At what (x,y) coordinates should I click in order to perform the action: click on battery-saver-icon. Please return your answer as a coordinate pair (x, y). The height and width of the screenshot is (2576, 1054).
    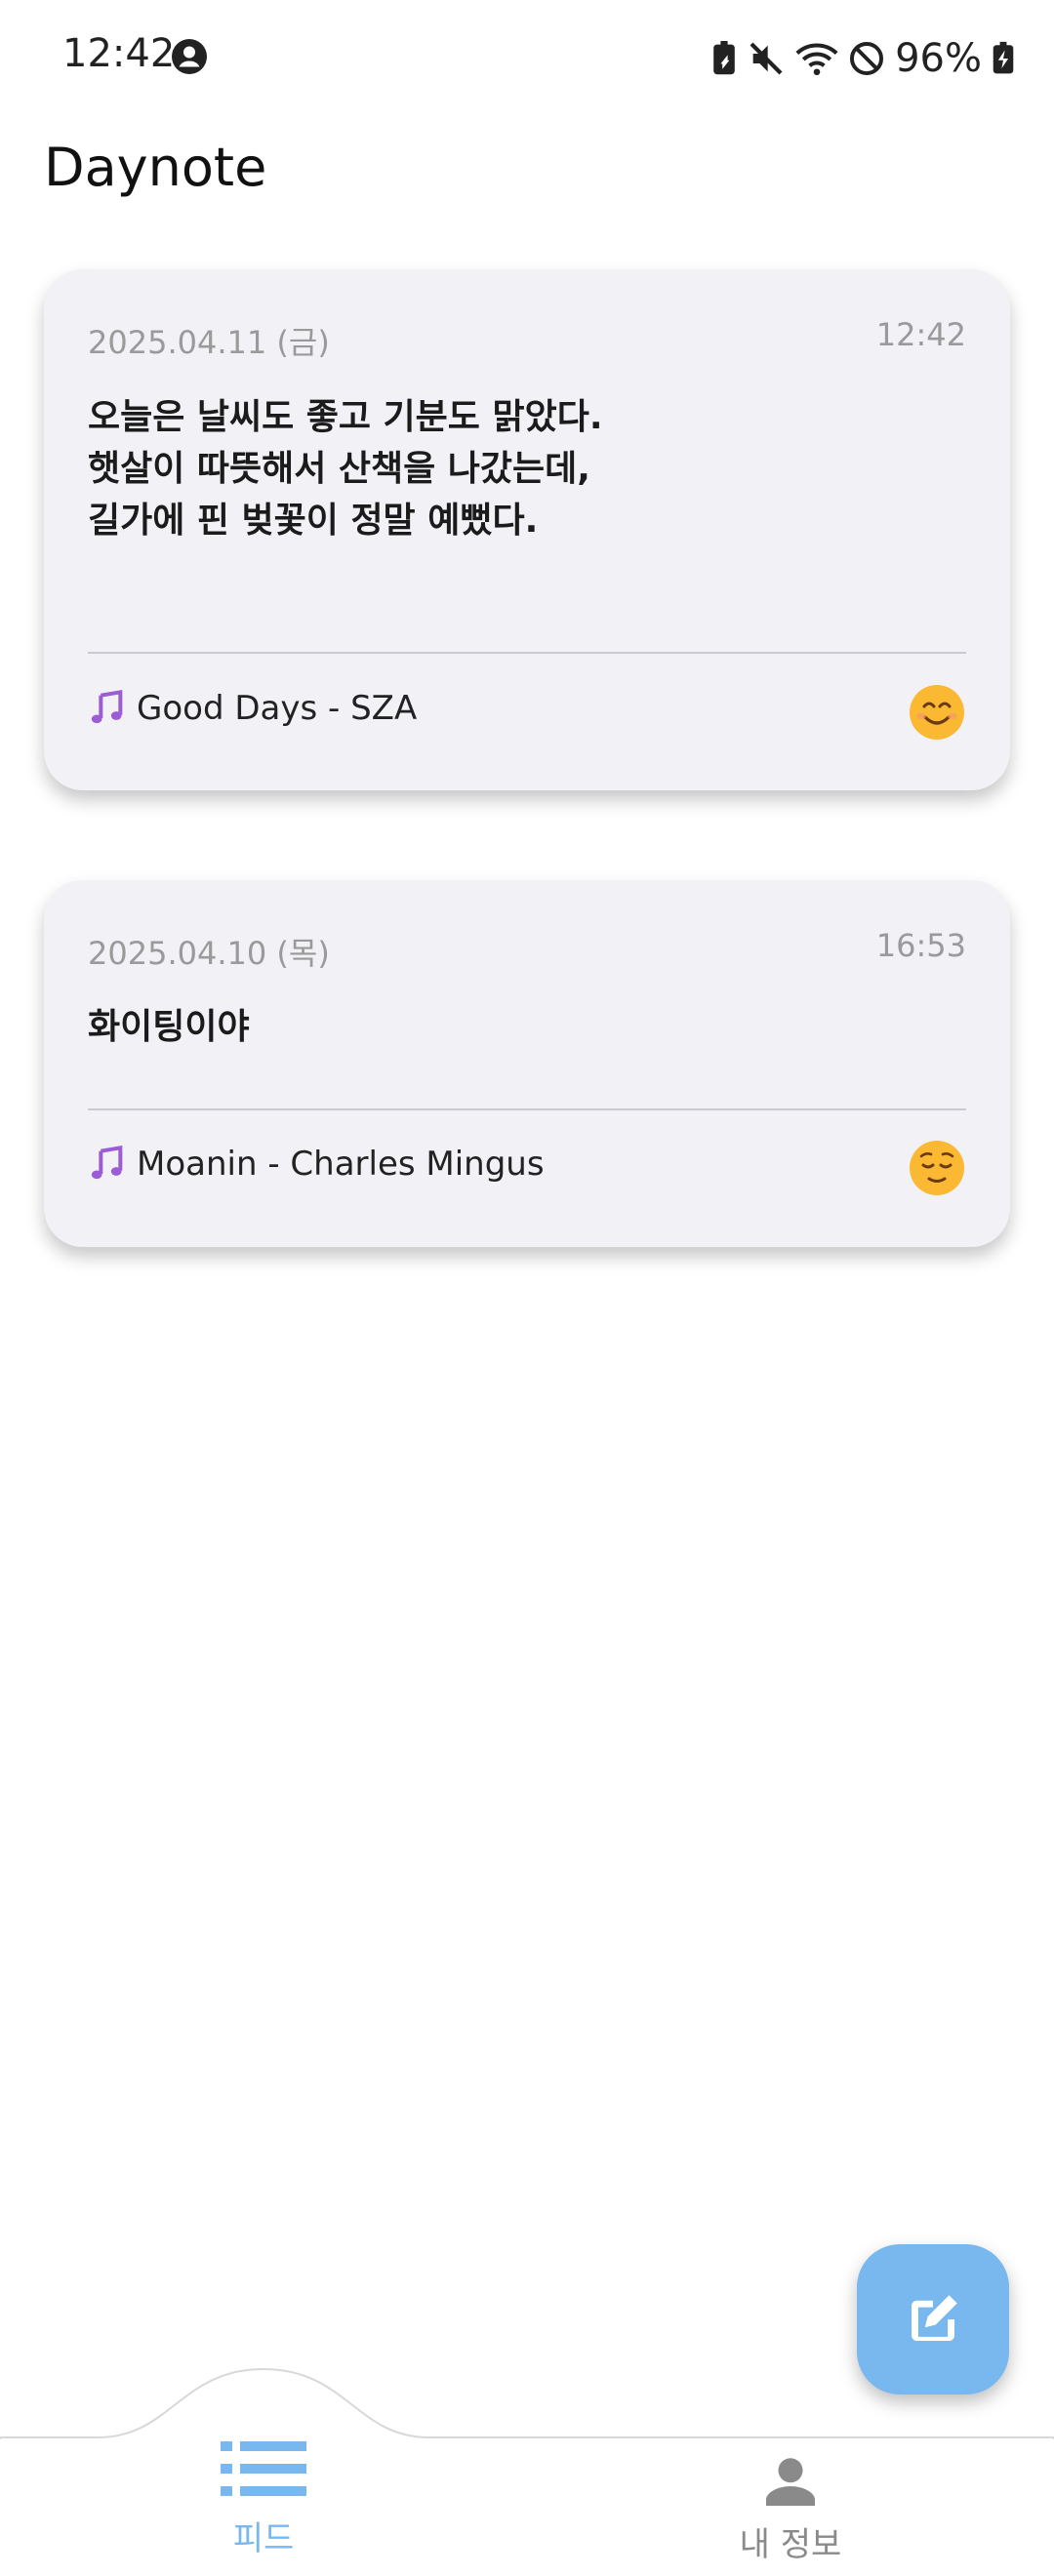
    Looking at the image, I should click on (724, 58).